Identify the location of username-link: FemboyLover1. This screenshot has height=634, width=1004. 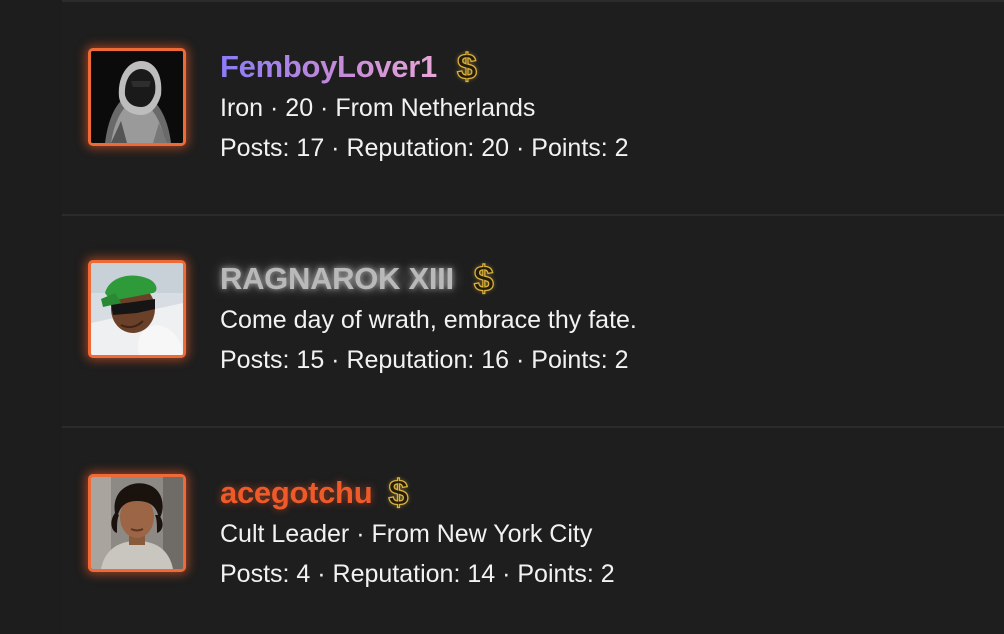
(328, 67).